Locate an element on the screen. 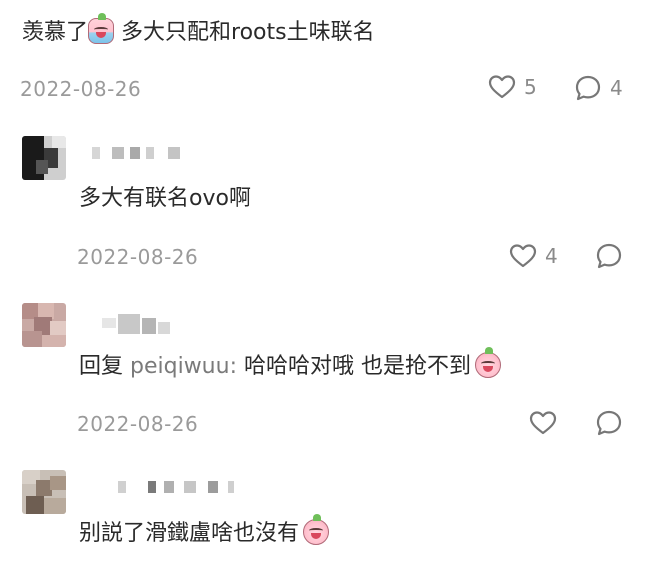 This screenshot has width=672, height=572. top-comment-text-after: 多大只配和roots土味联名 is located at coordinates (244, 32).